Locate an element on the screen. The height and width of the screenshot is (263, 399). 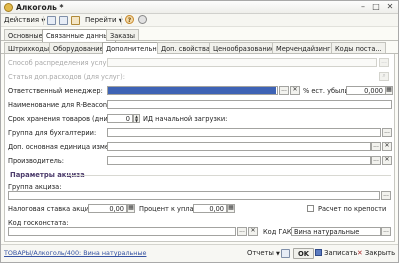
actions-menu-button: Действия ▼ is located at coordinates (24, 20).